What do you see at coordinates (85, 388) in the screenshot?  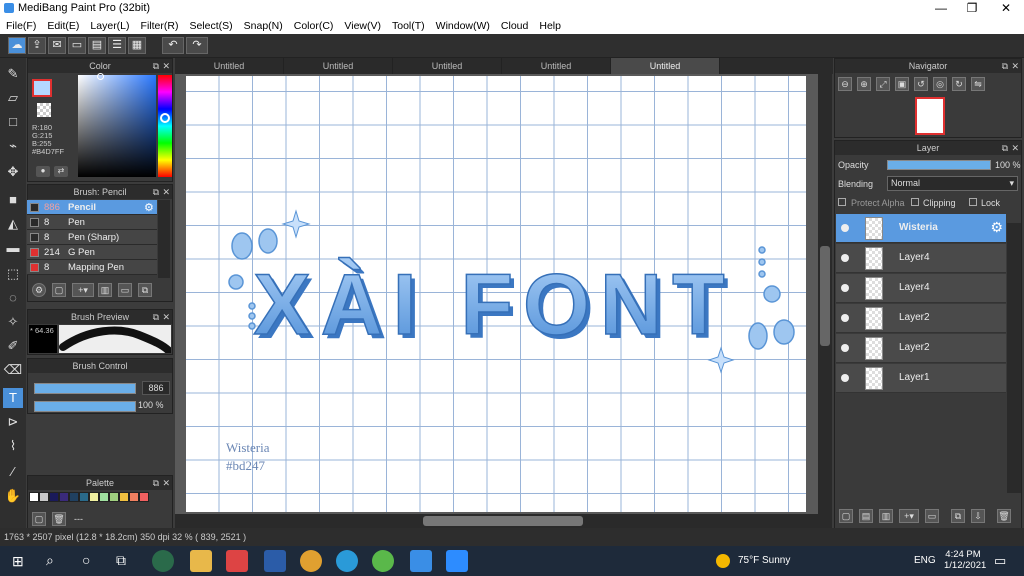 I see `brush-size-slider` at bounding box center [85, 388].